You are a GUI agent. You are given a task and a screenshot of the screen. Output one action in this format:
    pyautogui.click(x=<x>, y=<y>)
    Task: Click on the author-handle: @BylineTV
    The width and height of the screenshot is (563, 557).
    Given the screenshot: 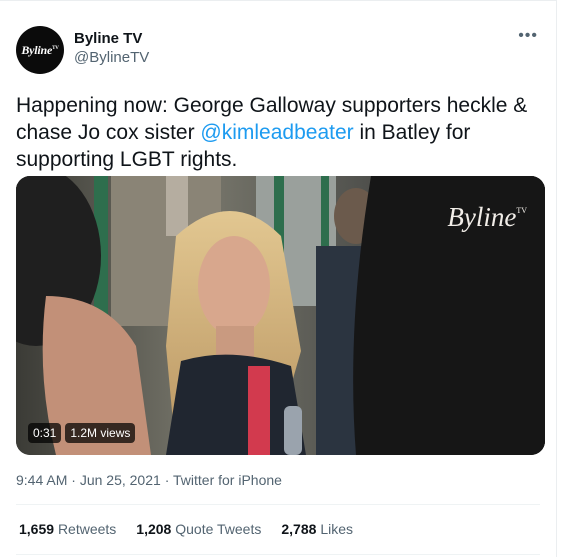 What is the action you would take?
    pyautogui.click(x=111, y=57)
    